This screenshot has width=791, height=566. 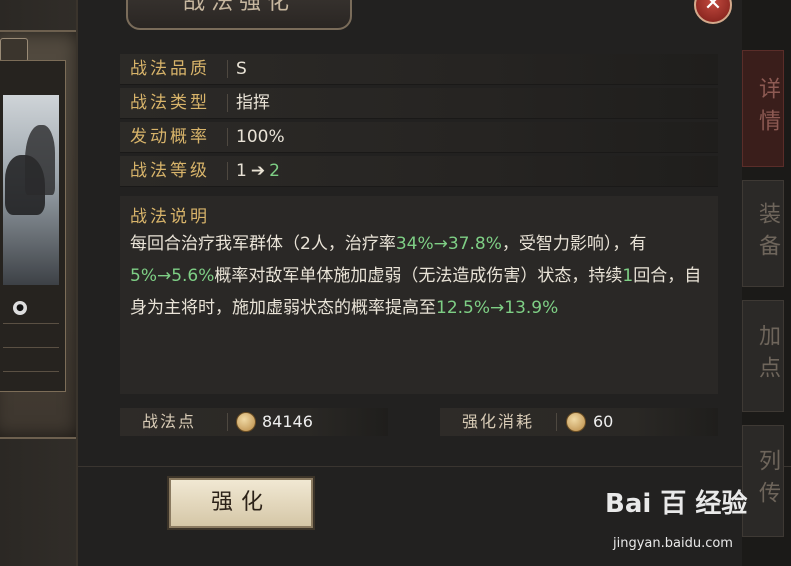 What do you see at coordinates (498, 421) in the screenshot?
I see `enhance-cost-label: 强化消耗` at bounding box center [498, 421].